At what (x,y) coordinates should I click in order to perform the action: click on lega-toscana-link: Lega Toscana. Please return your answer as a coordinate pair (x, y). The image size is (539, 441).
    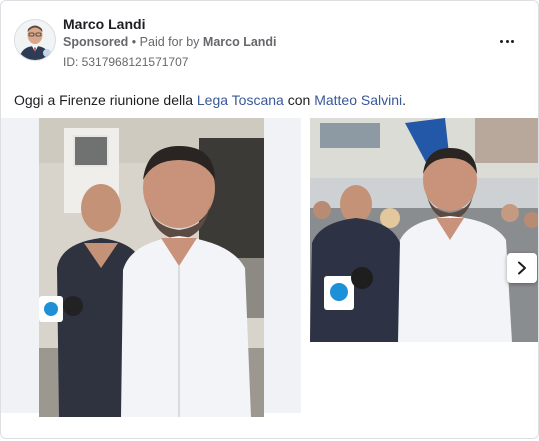
    Looking at the image, I should click on (240, 100).